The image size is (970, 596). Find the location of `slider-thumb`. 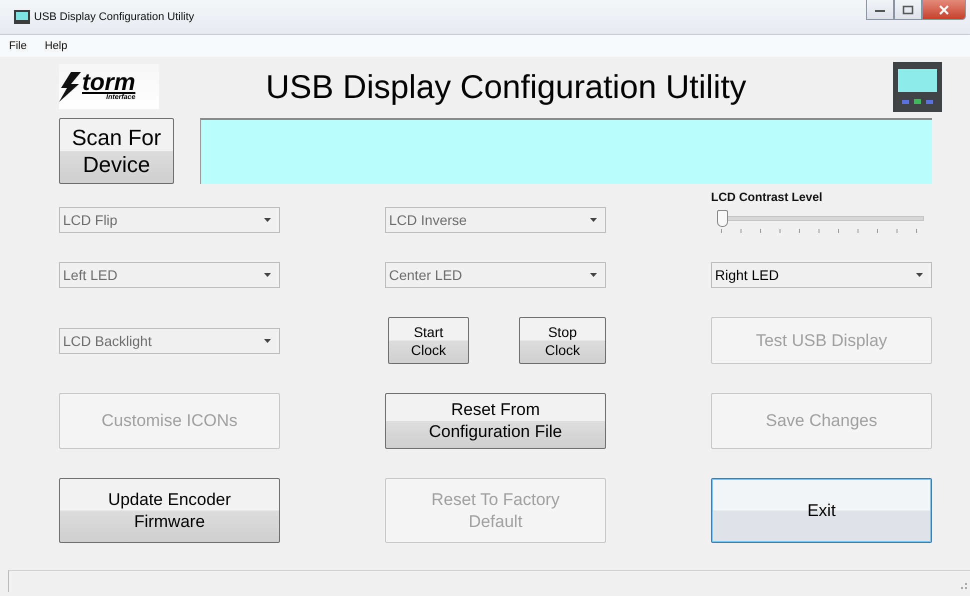

slider-thumb is located at coordinates (722, 218).